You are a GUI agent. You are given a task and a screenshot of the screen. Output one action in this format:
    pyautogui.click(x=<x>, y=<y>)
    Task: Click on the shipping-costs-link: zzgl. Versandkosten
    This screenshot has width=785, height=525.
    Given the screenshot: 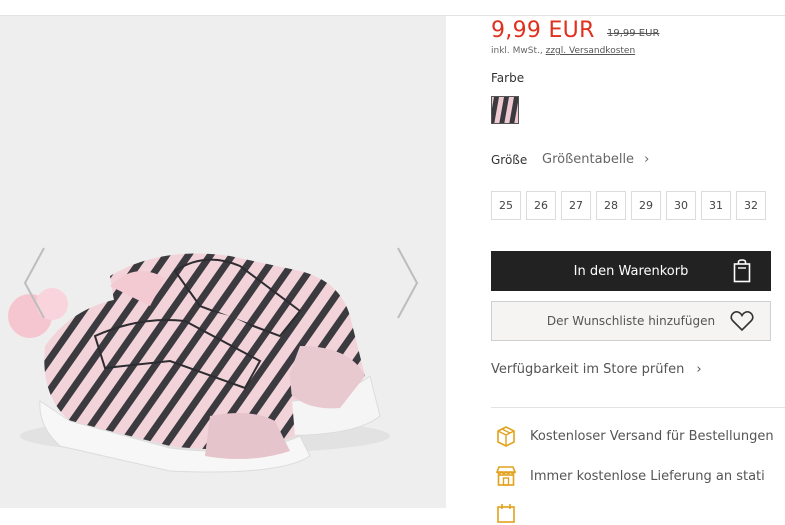 What is the action you would take?
    pyautogui.click(x=591, y=51)
    